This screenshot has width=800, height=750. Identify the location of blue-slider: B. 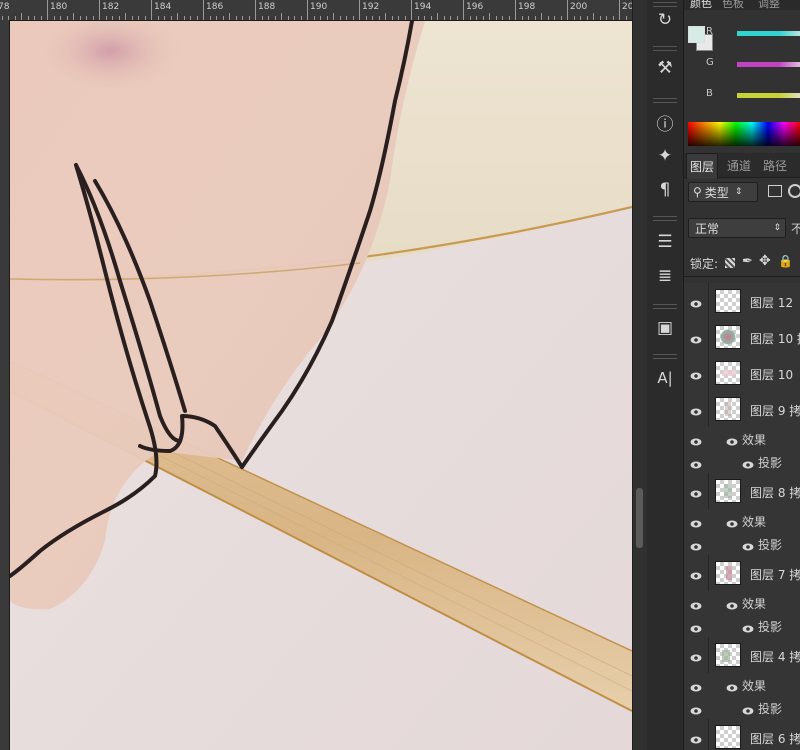
(752, 95).